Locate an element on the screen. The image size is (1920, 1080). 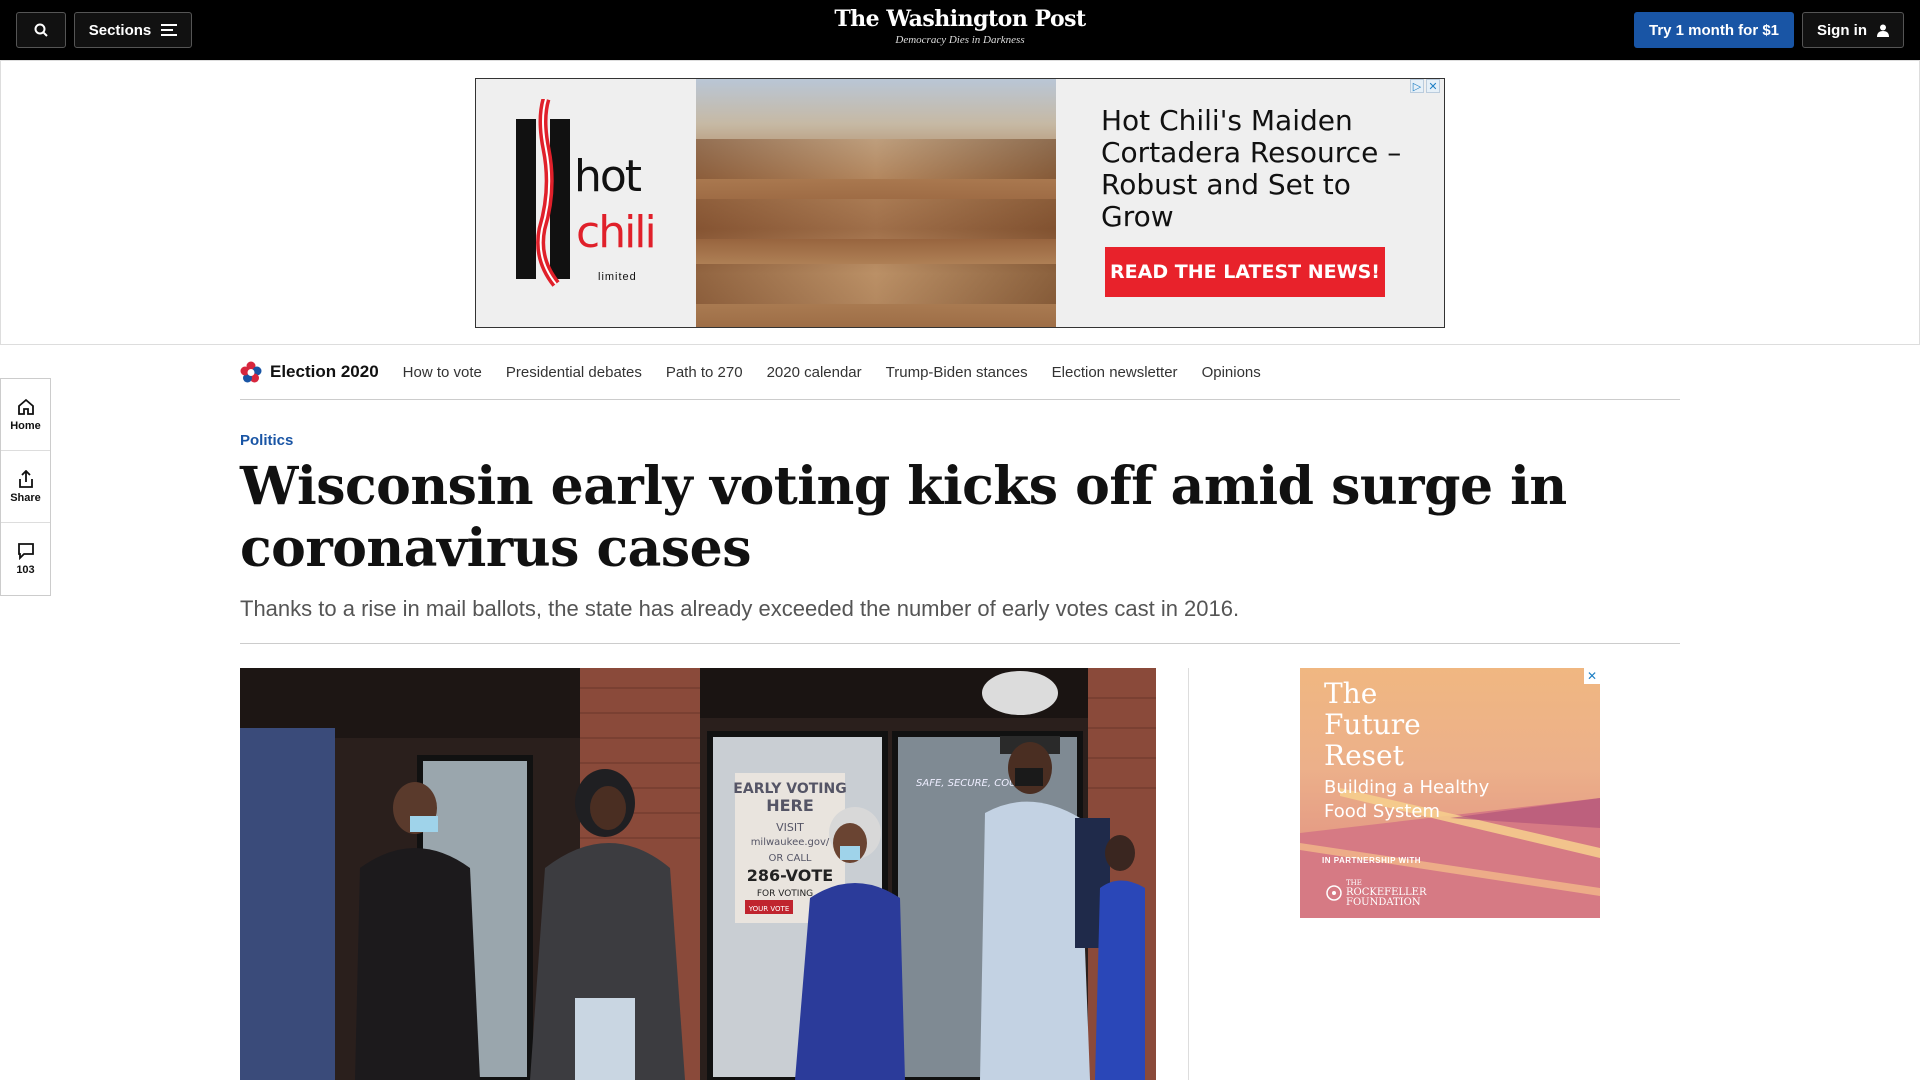
ad-info-icon: ▷ is located at coordinates (1417, 86).